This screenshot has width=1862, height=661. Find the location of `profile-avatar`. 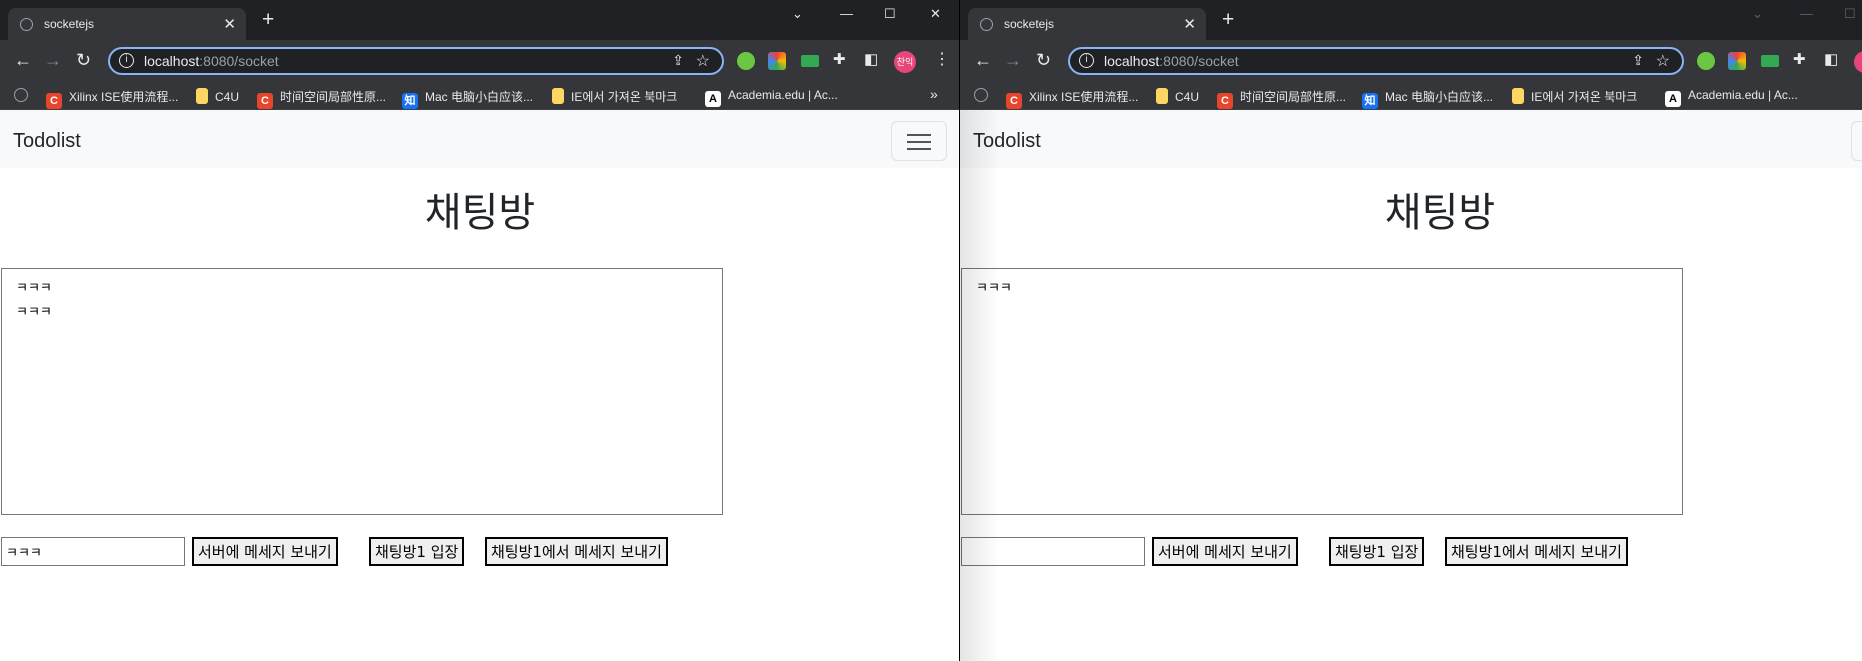

profile-avatar is located at coordinates (1858, 62).